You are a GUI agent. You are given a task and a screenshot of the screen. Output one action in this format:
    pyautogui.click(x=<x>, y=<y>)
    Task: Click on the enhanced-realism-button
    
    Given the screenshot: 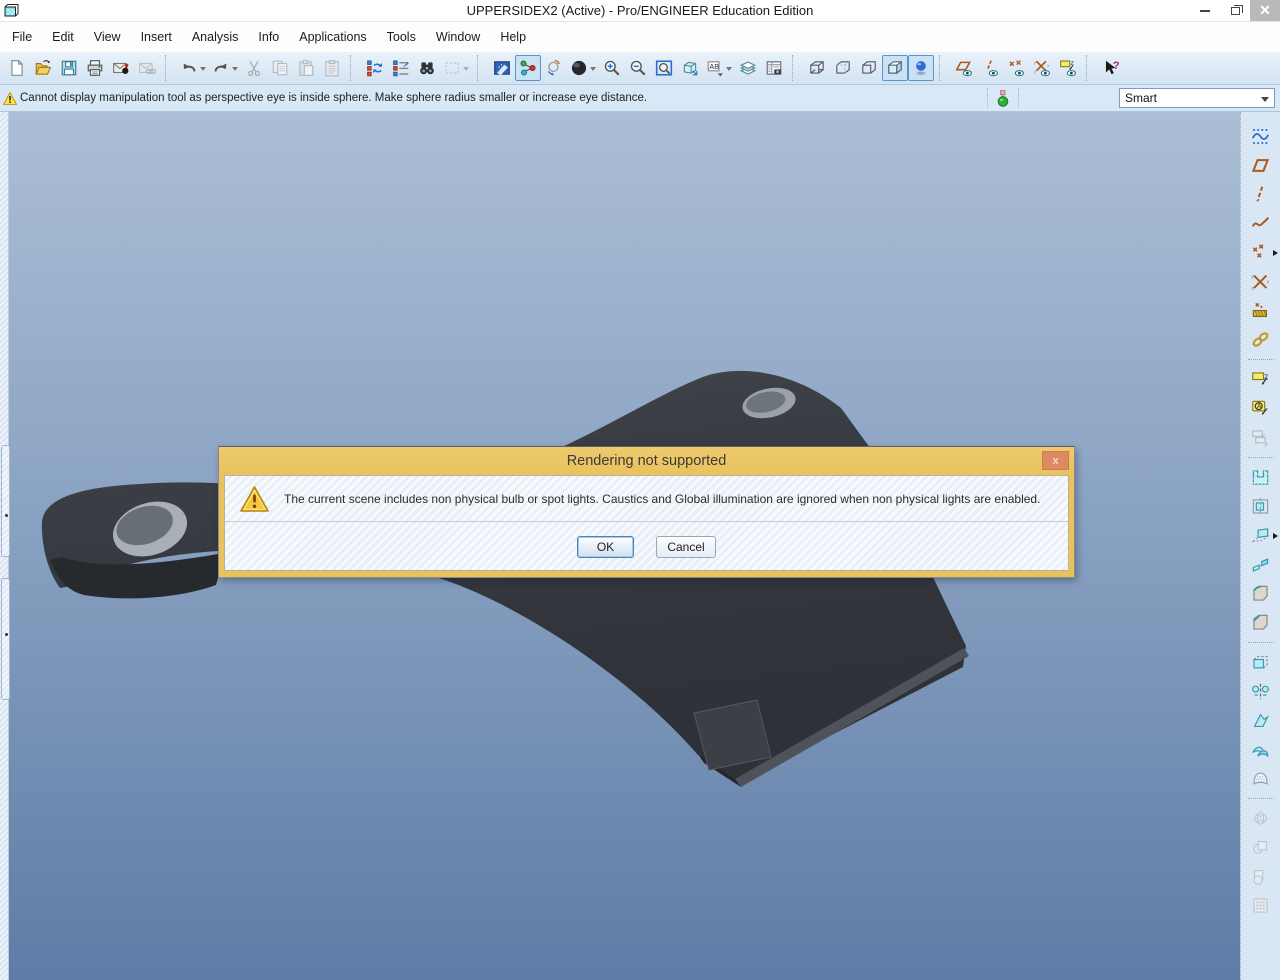 What is the action you would take?
    pyautogui.click(x=921, y=68)
    